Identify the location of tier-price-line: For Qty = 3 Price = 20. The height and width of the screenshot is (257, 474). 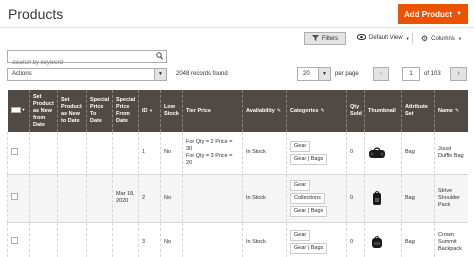
(209, 159).